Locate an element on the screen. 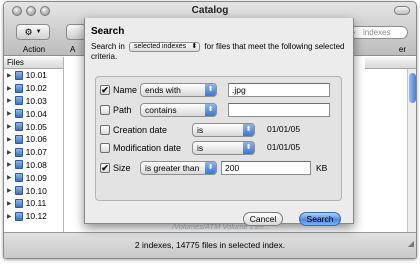  size-operator-value: is greater than is located at coordinates (172, 168).